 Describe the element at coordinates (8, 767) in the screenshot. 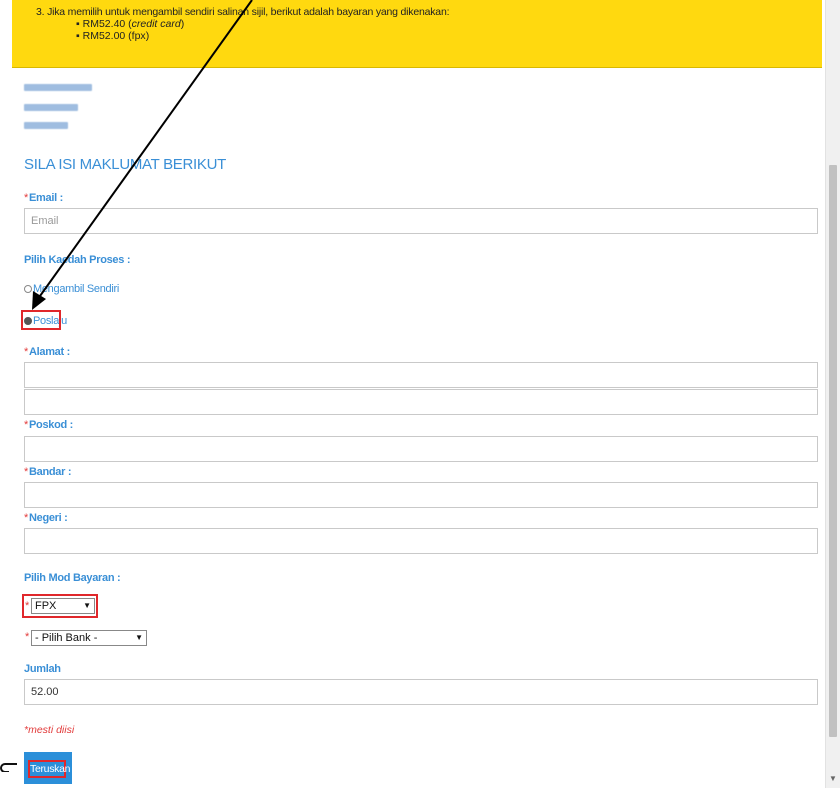

I see `pointer-hook-icon` at that location.